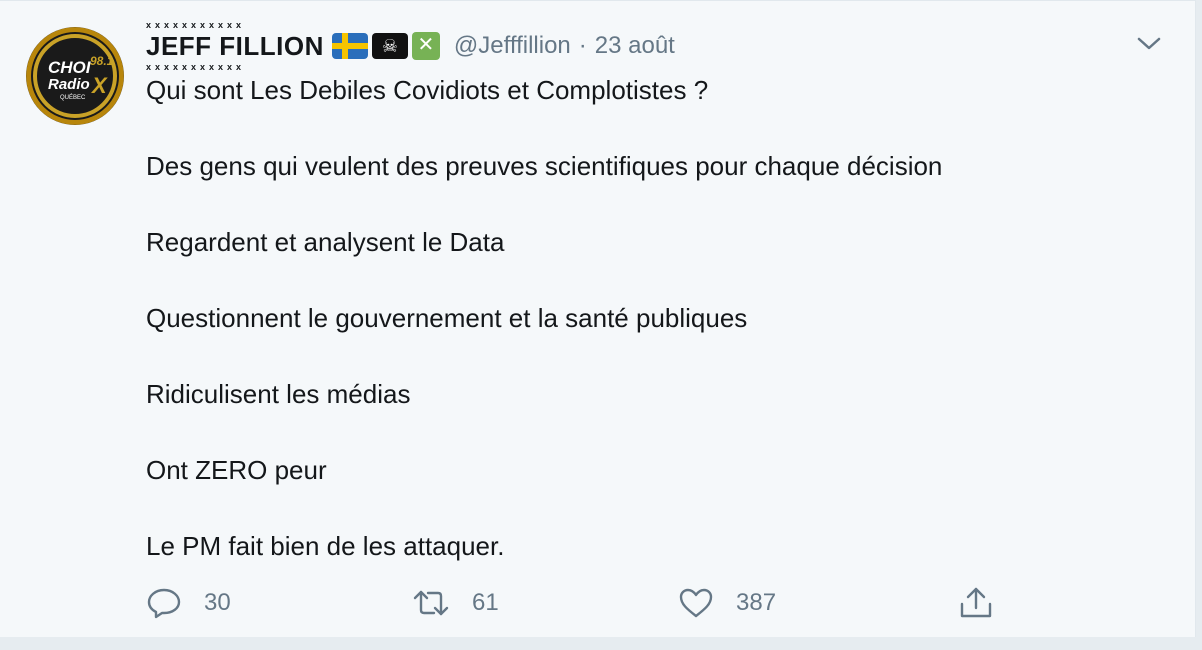 Image resolution: width=1202 pixels, height=650 pixels. Describe the element at coordinates (455, 603) in the screenshot. I see `retweet-button: 61` at that location.